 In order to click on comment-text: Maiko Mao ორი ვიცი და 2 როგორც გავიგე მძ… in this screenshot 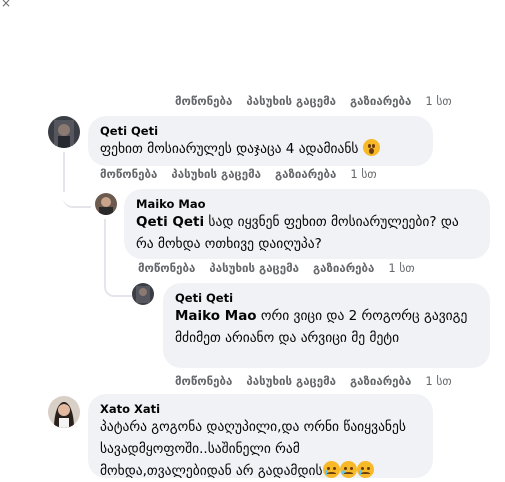, I will do `click(321, 327)`.